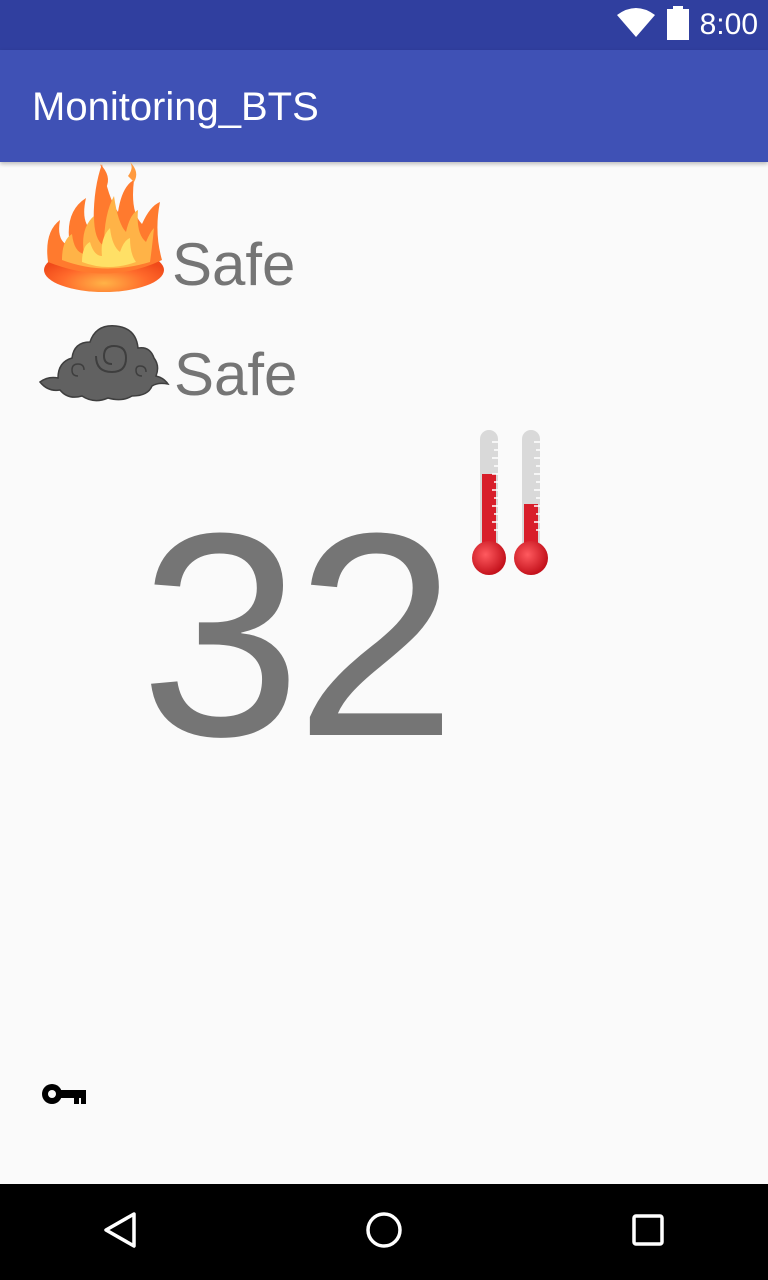 This screenshot has width=768, height=1280. I want to click on battery-icon, so click(678, 25).